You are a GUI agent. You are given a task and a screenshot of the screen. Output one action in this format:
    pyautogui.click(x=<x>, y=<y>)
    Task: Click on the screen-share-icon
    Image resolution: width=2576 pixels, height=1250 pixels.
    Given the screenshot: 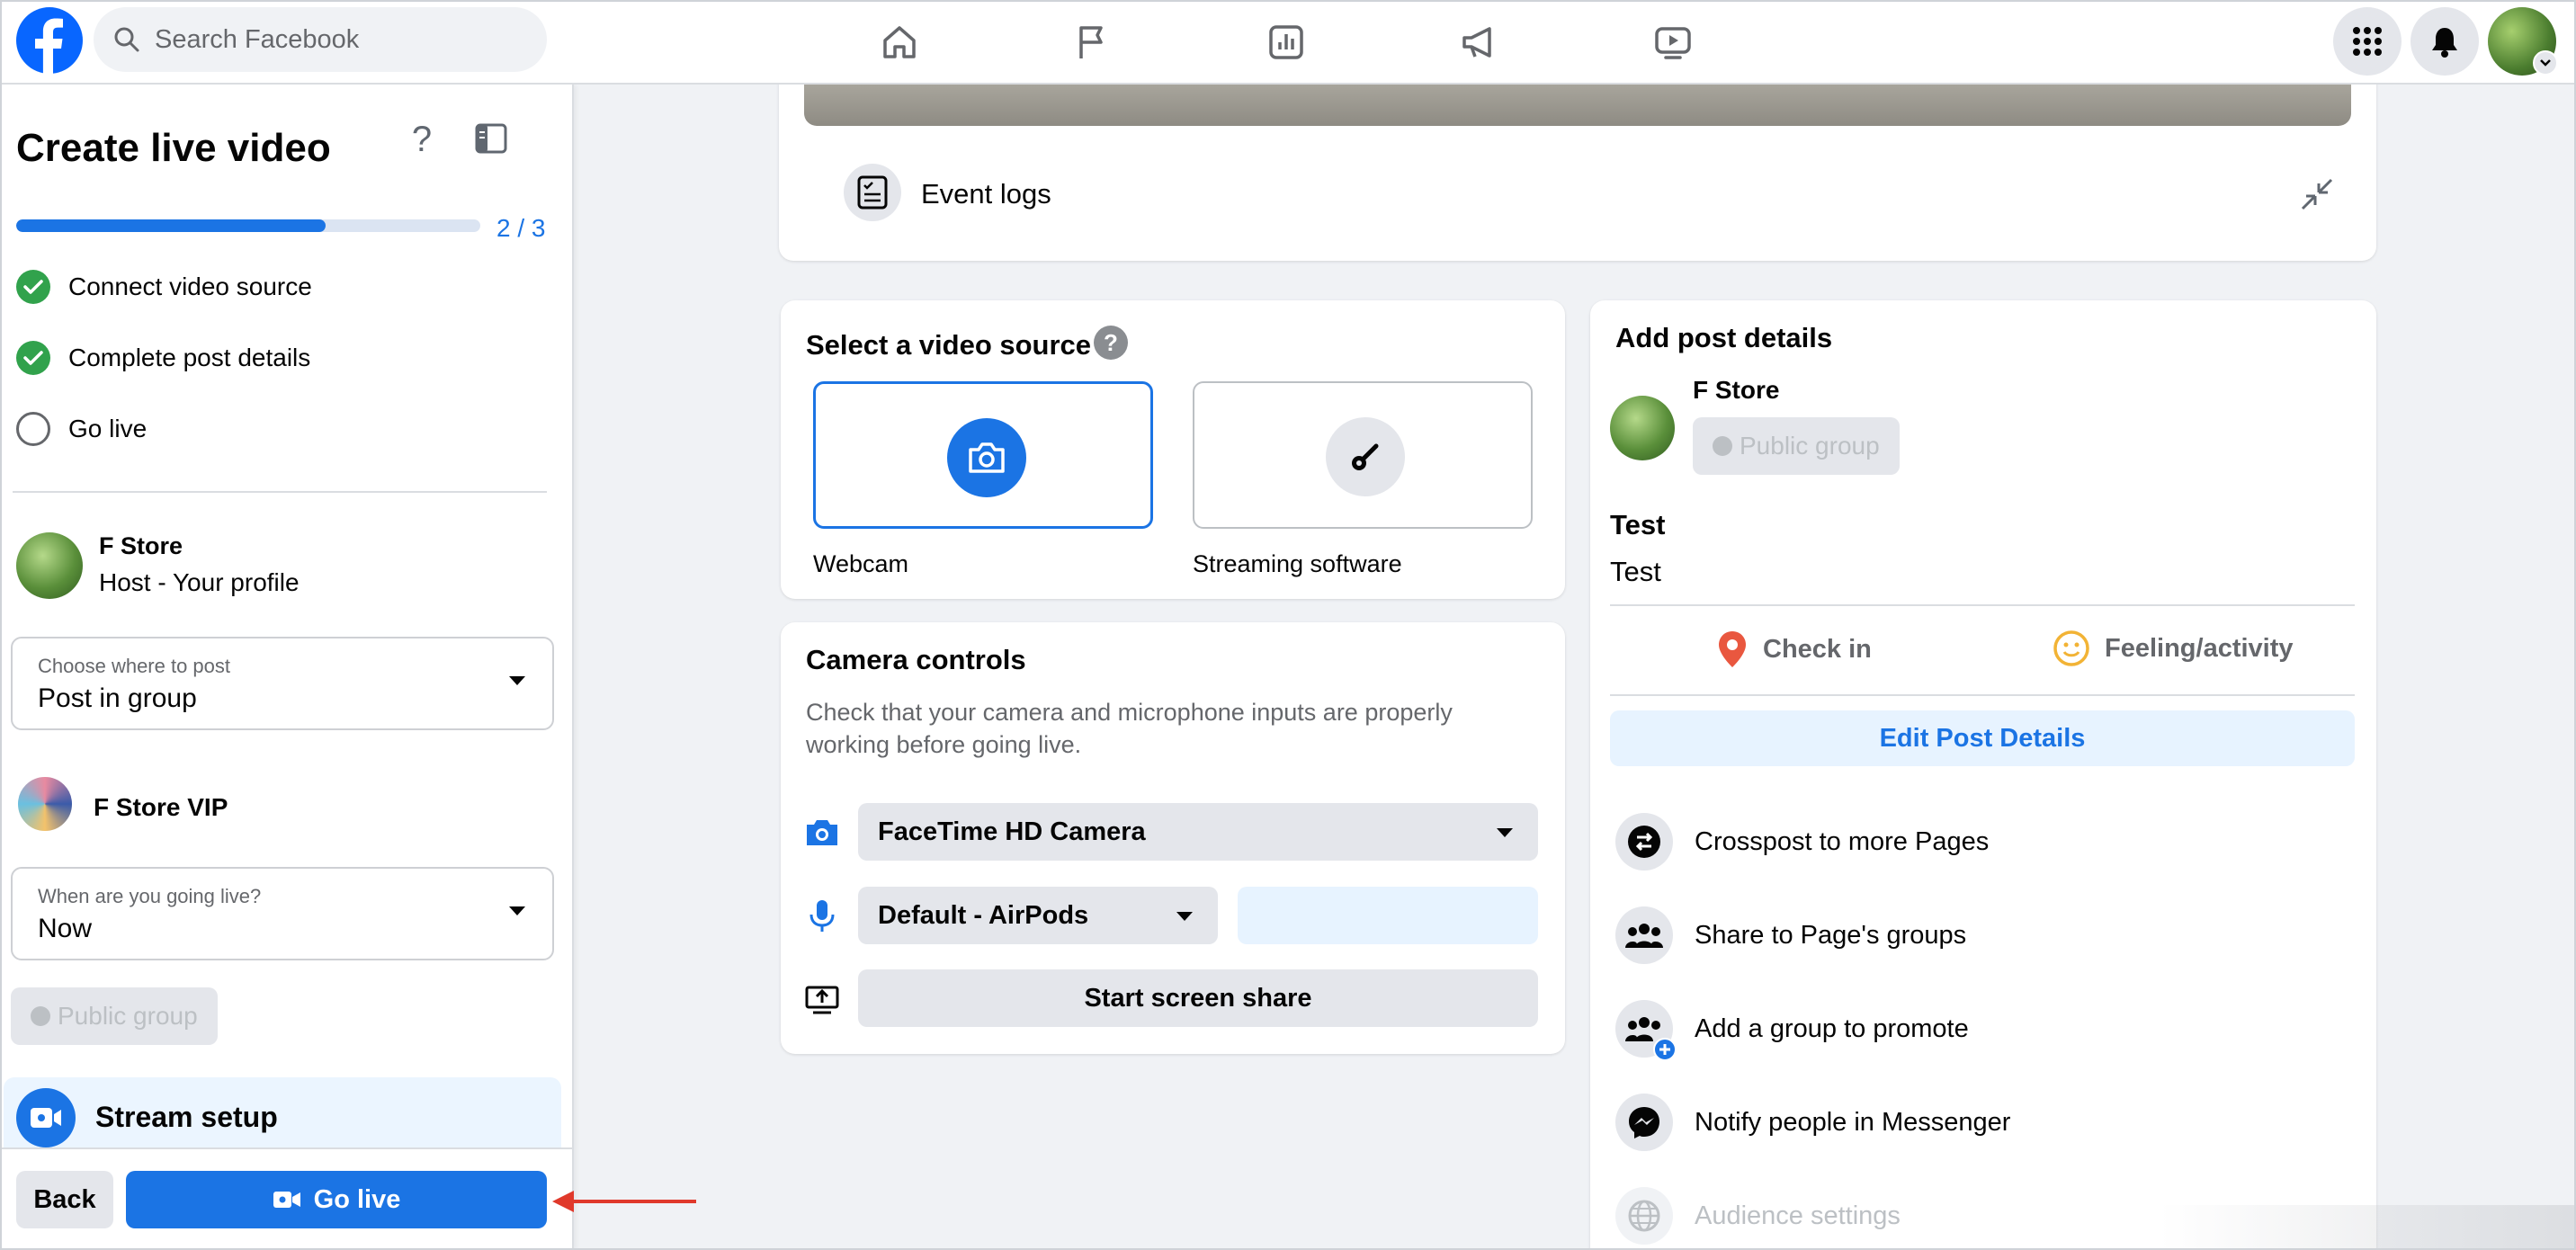 What is the action you would take?
    pyautogui.click(x=822, y=1000)
    